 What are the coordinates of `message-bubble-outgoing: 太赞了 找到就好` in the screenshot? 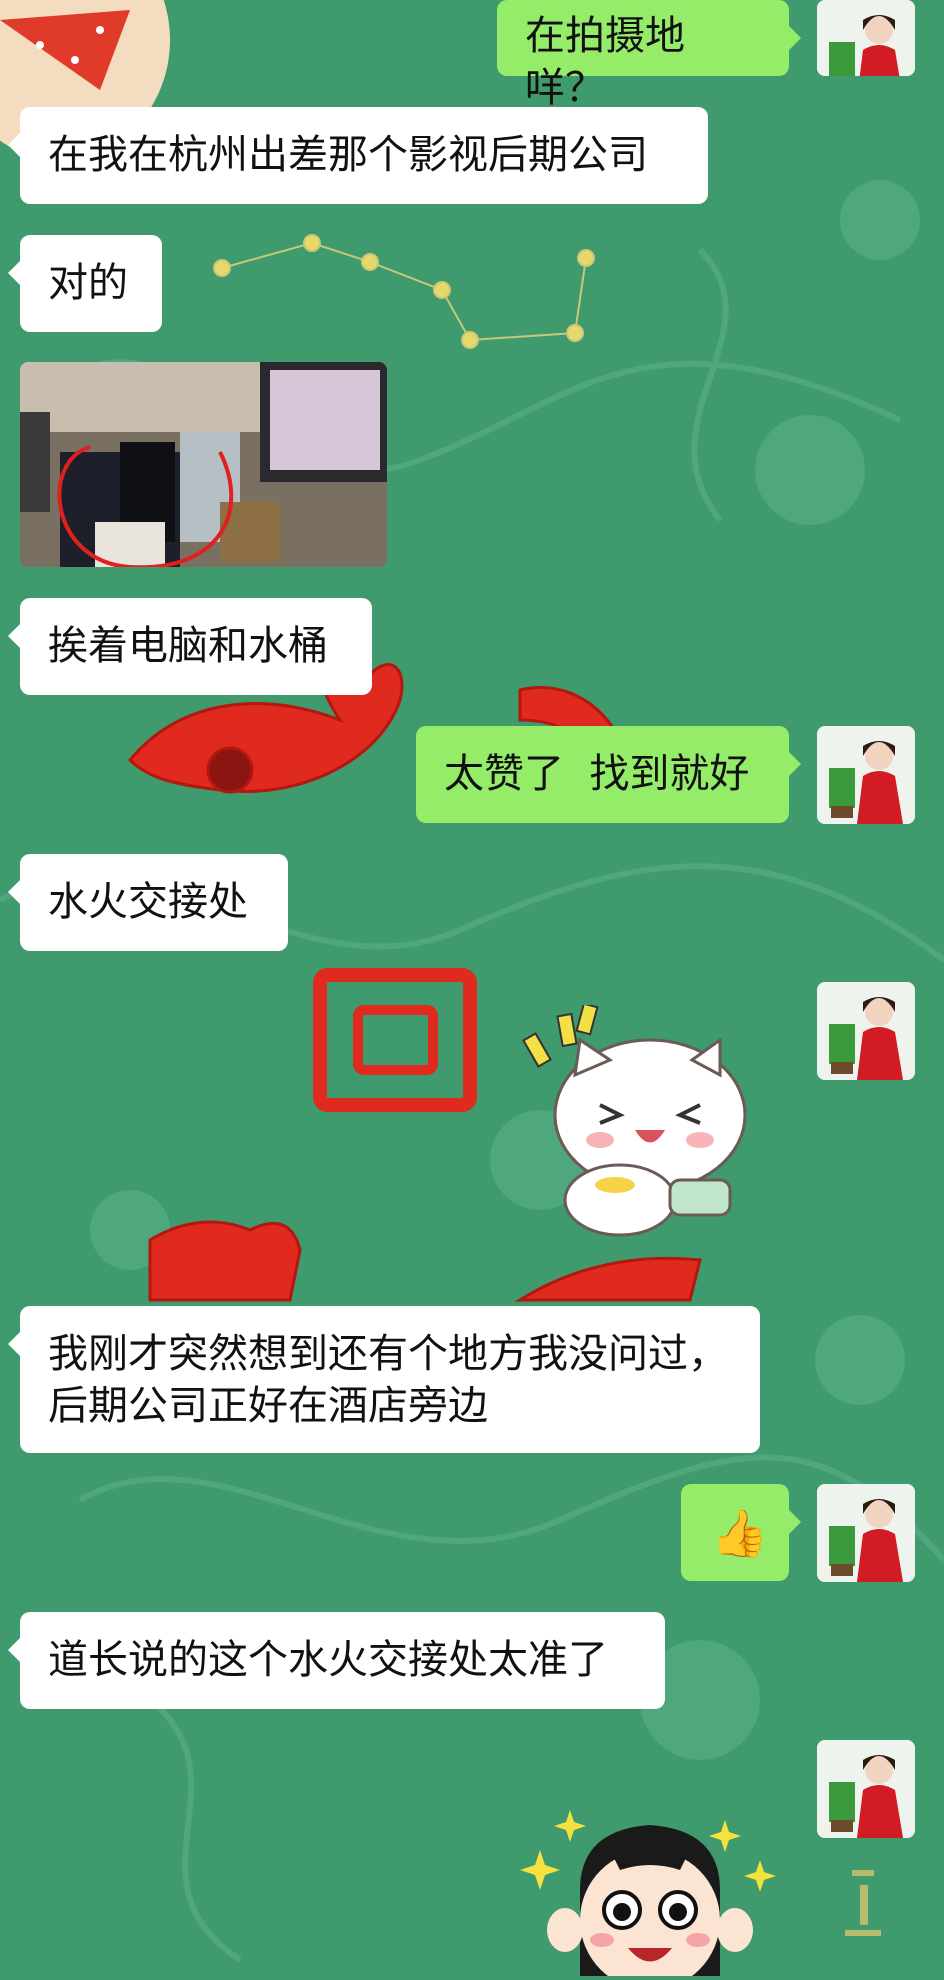 It's located at (608, 774).